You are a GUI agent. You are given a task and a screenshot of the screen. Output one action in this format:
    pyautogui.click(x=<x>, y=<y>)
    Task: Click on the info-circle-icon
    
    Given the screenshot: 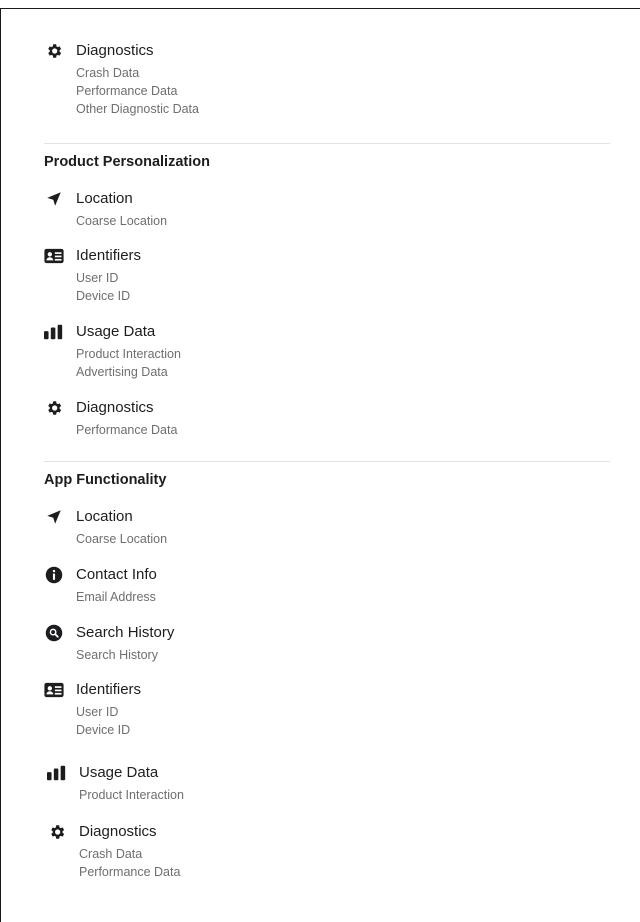 What is the action you would take?
    pyautogui.click(x=54, y=575)
    